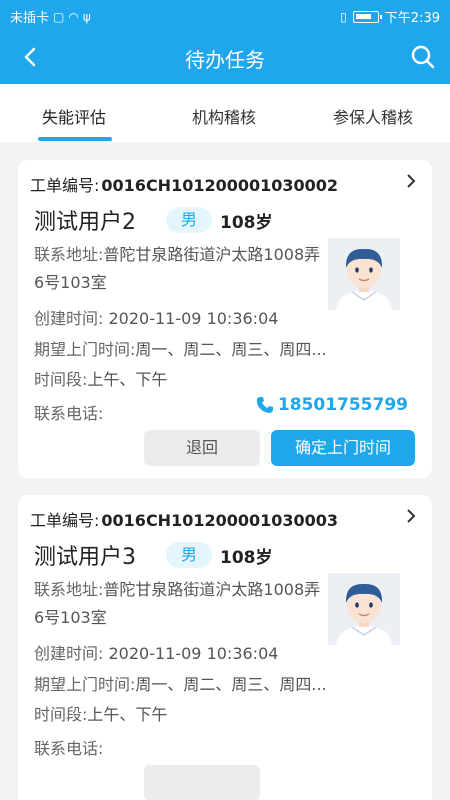 The width and height of the screenshot is (450, 800). Describe the element at coordinates (224, 116) in the screenshot. I see `tab-institution-audit: 机构稽核` at that location.